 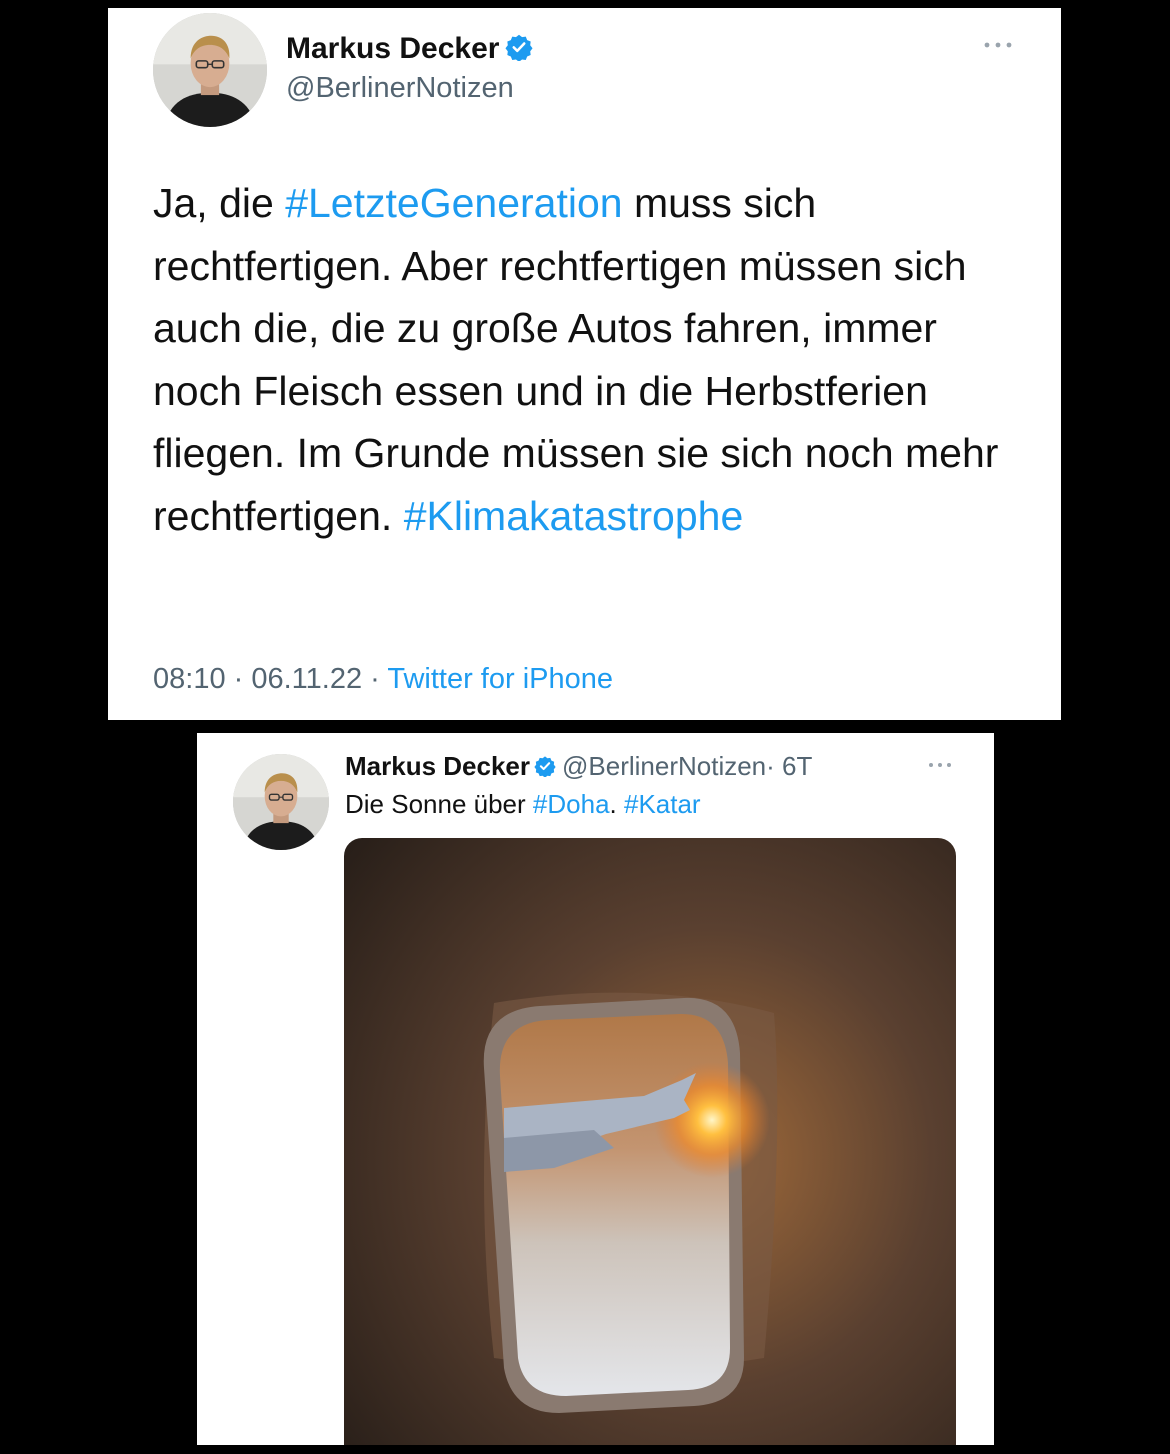 I want to click on tweet-metadata: 08:10 · 06.11.22 · Twitter for iPhone, so click(x=383, y=679).